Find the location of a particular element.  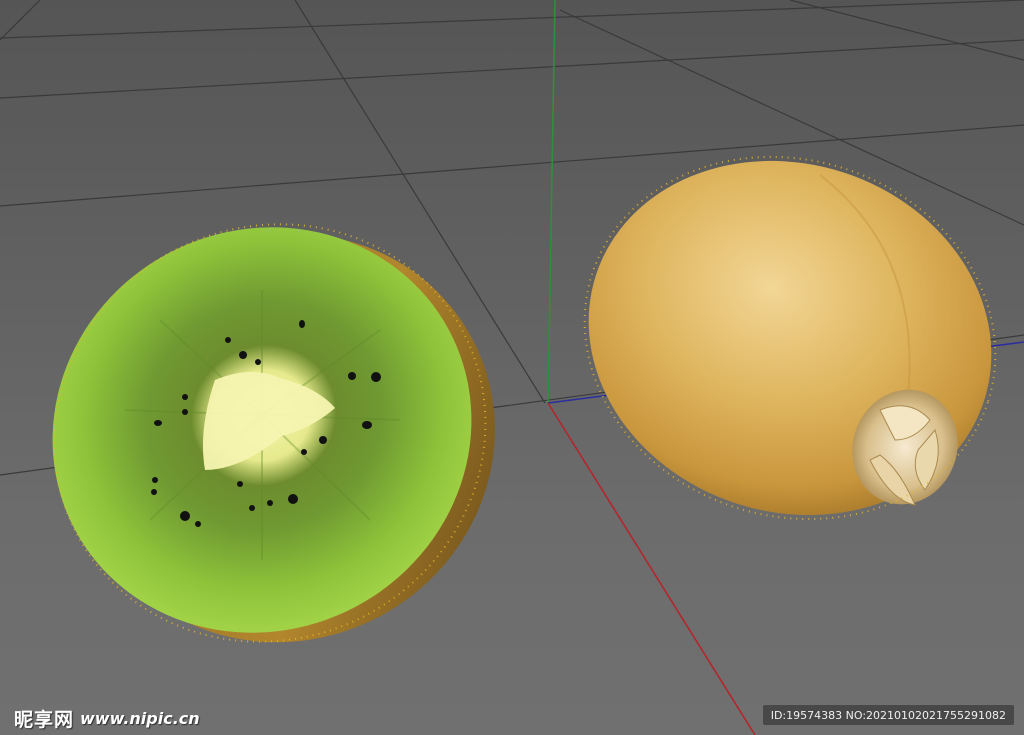

watermark-logo: 昵享网 www.nipic.cn is located at coordinates (107, 718).